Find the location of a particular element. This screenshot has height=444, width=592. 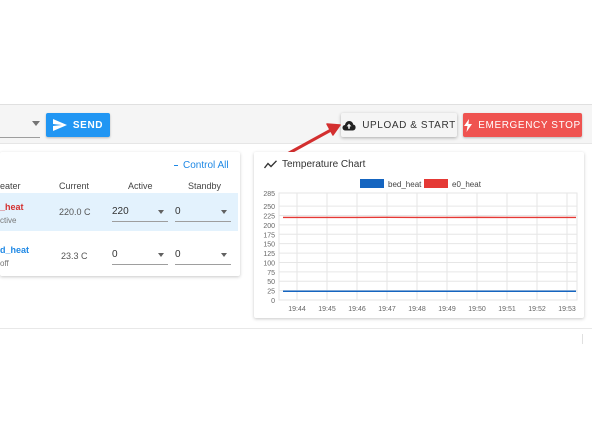

x-tick-label: 19:44 is located at coordinates (297, 309).